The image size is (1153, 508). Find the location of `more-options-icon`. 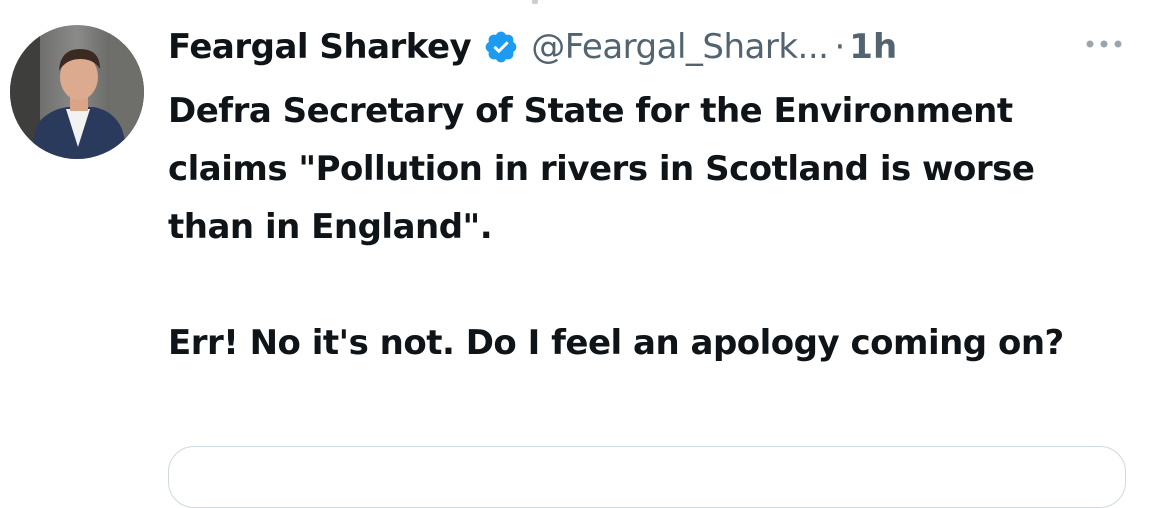

more-options-icon is located at coordinates (1104, 44).